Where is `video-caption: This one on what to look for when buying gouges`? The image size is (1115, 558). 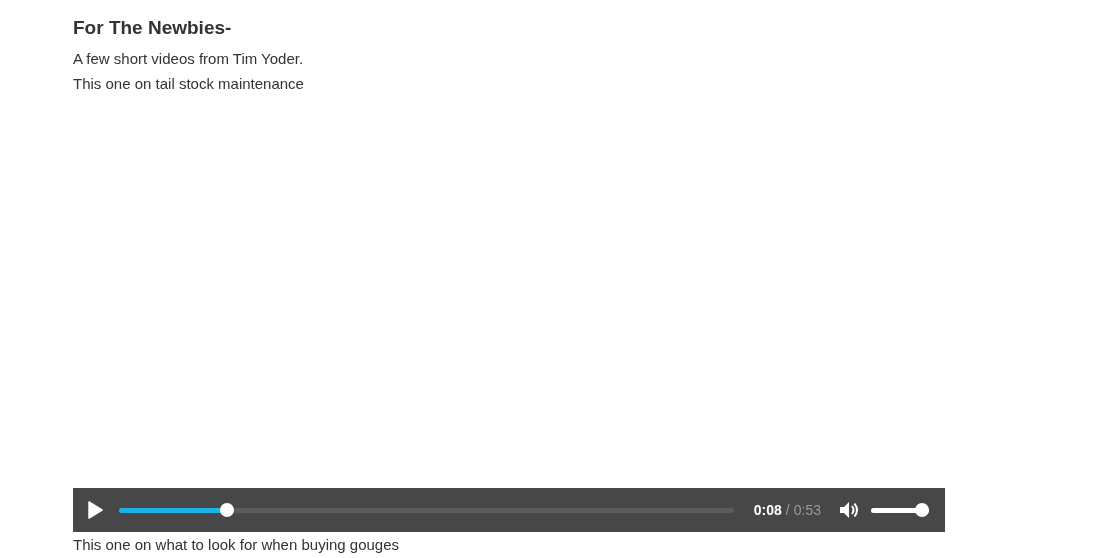
video-caption: This one on what to look for when buying gouges is located at coordinates (237, 545).